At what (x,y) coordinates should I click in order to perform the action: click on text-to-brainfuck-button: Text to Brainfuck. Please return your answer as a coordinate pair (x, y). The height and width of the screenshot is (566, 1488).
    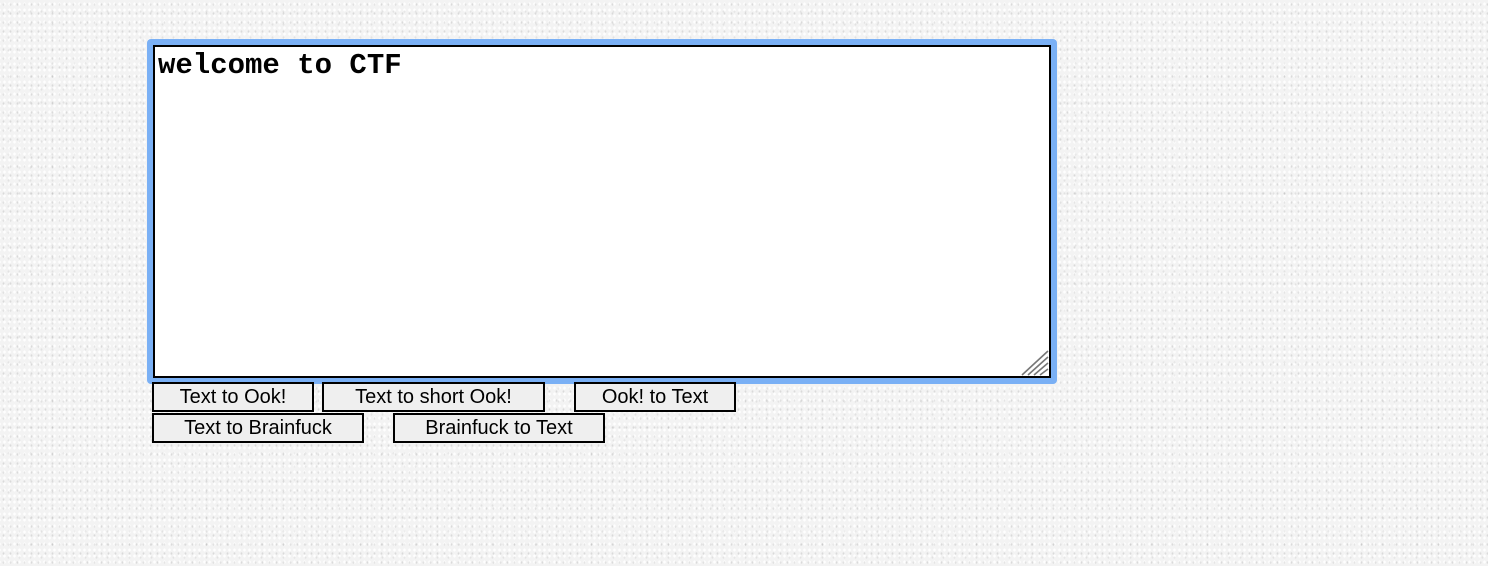
    Looking at the image, I should click on (258, 428).